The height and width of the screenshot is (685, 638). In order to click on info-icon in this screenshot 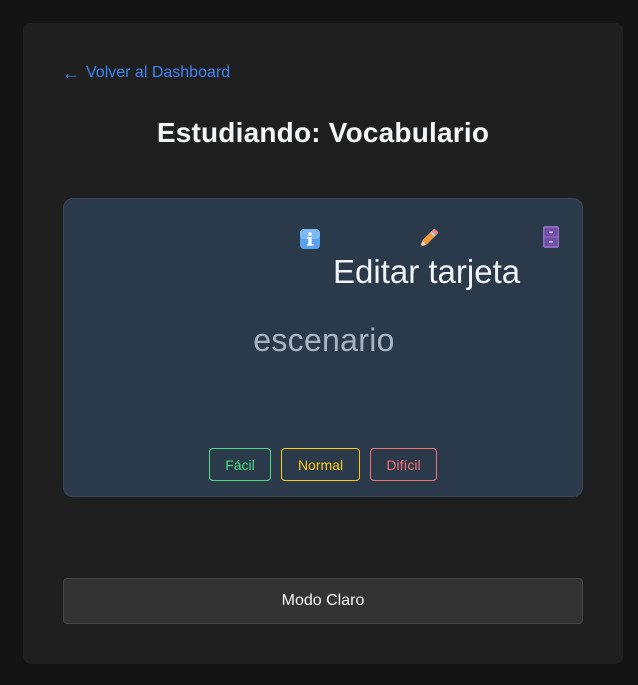, I will do `click(310, 239)`.